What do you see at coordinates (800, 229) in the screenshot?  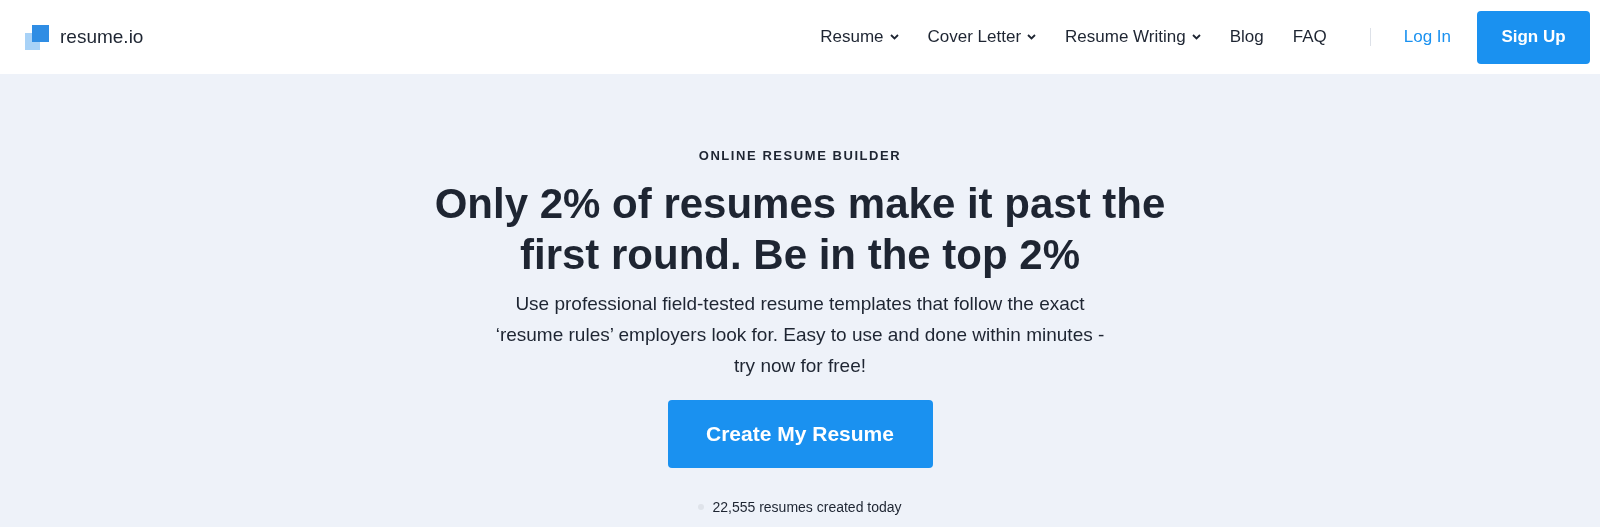 I see `hero-heading: Only 2% of resumes make it past the first round. Be in the top 2%` at bounding box center [800, 229].